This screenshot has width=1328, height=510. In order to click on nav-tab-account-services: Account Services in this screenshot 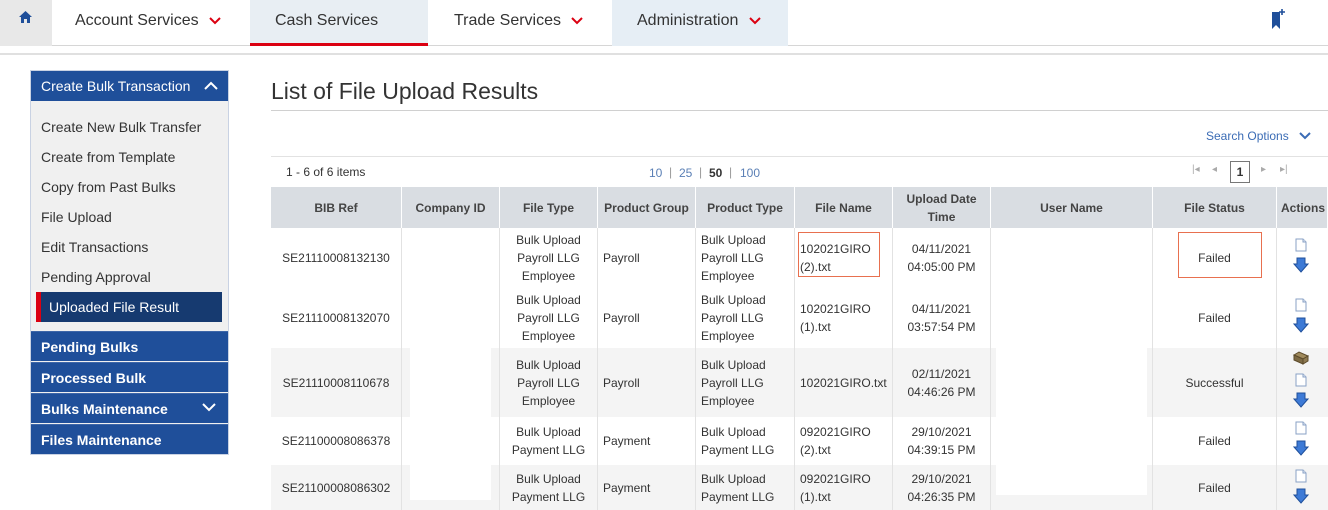, I will do `click(151, 23)`.